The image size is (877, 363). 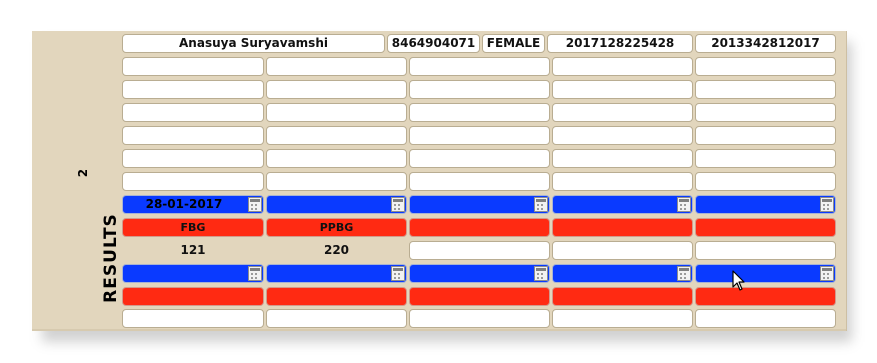 I want to click on result-date-4-field, so click(x=622, y=204).